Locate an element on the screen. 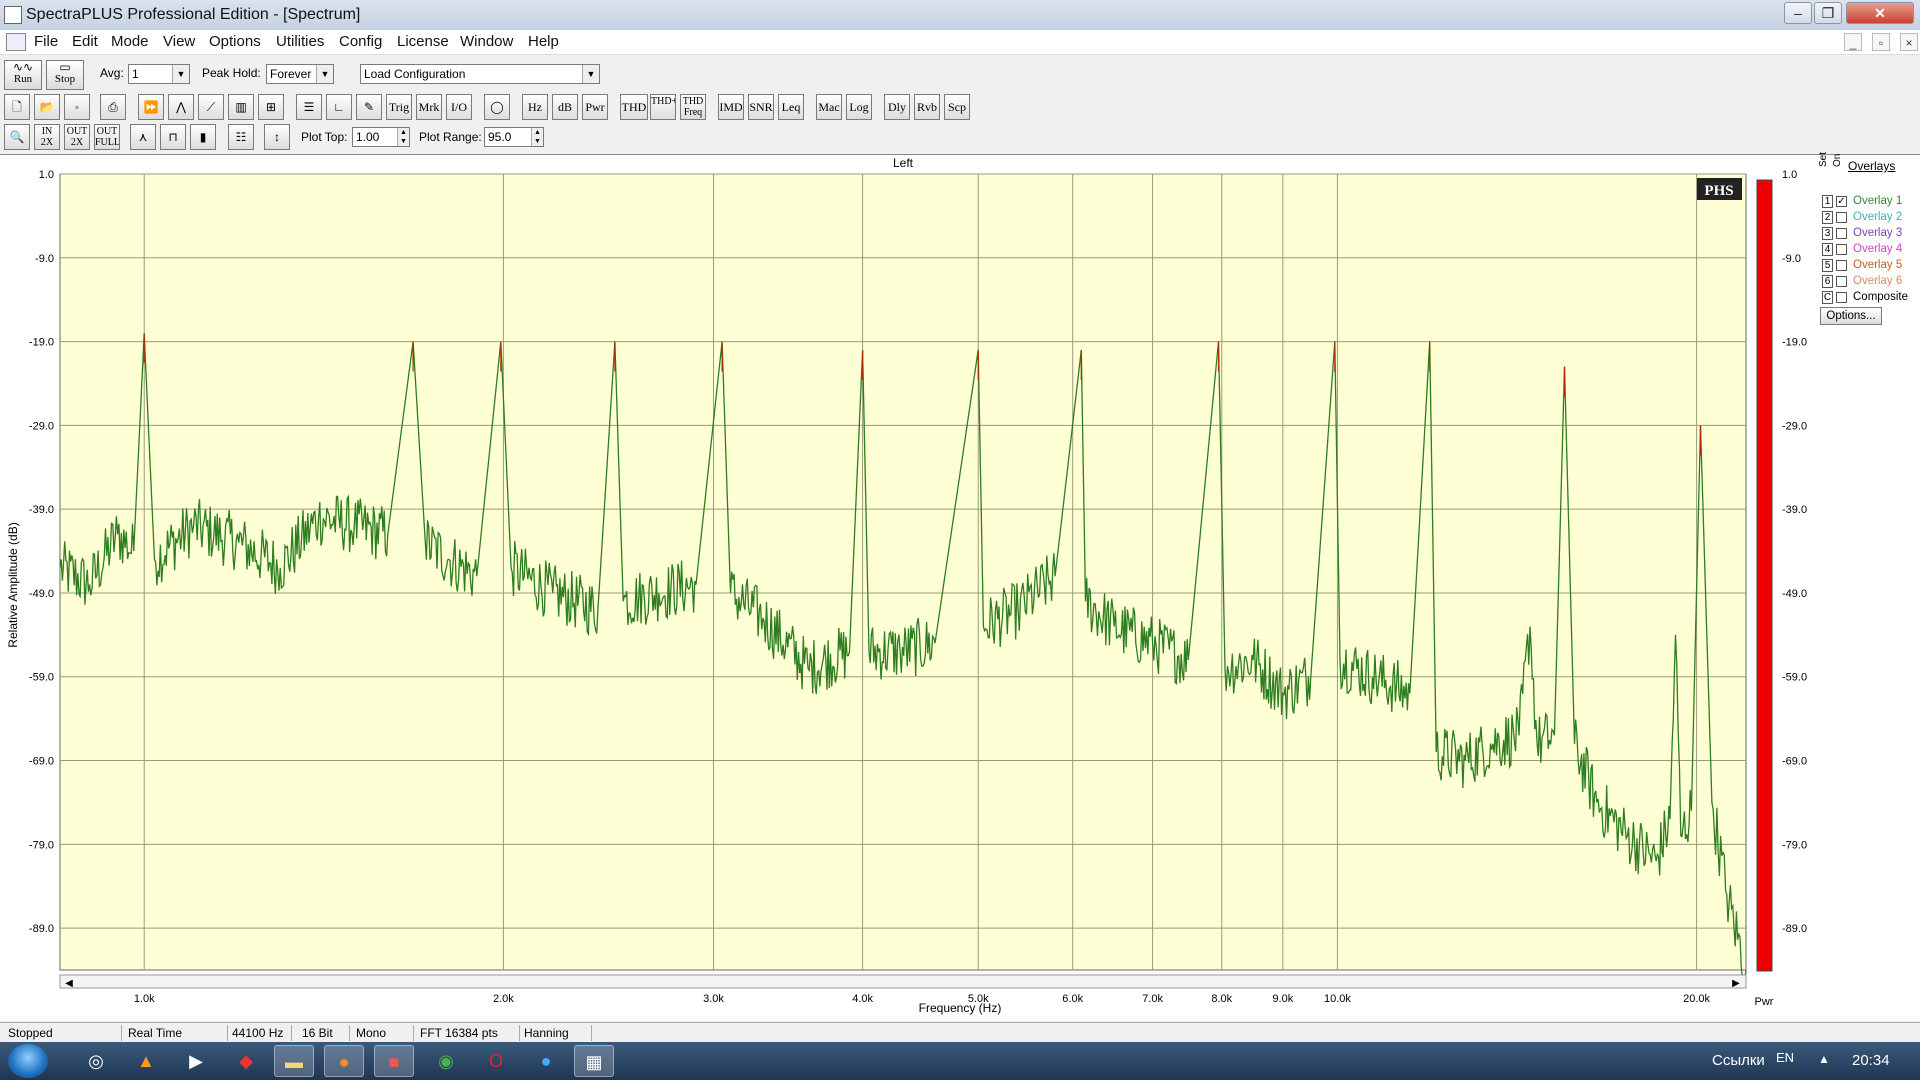 This screenshot has height=1080, width=1920. menu-config: Config is located at coordinates (360, 41).